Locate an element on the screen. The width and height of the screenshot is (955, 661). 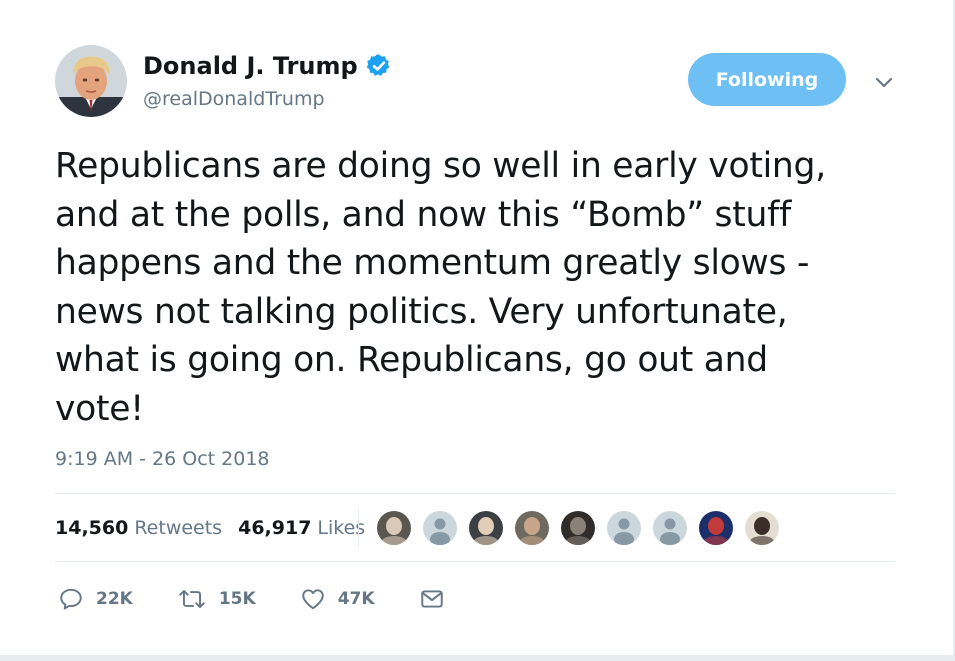
avatar-image is located at coordinates (91, 81).